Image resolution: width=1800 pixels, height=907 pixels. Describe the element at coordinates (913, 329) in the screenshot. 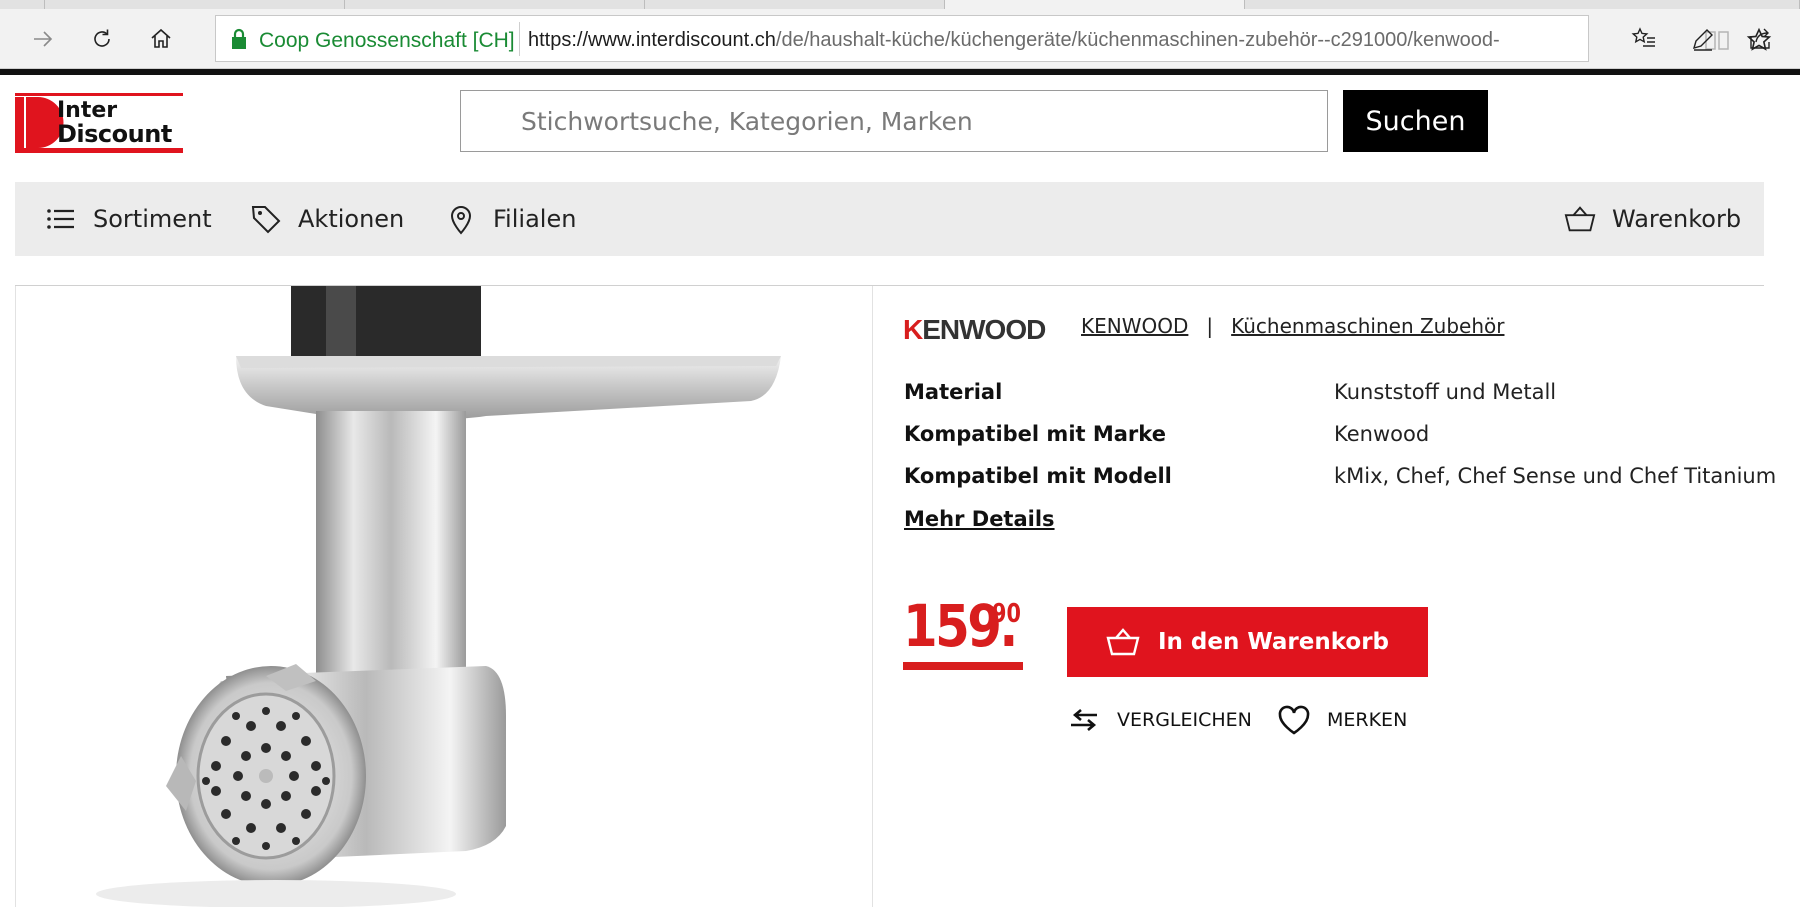

I see `brand-logo-k: K` at that location.